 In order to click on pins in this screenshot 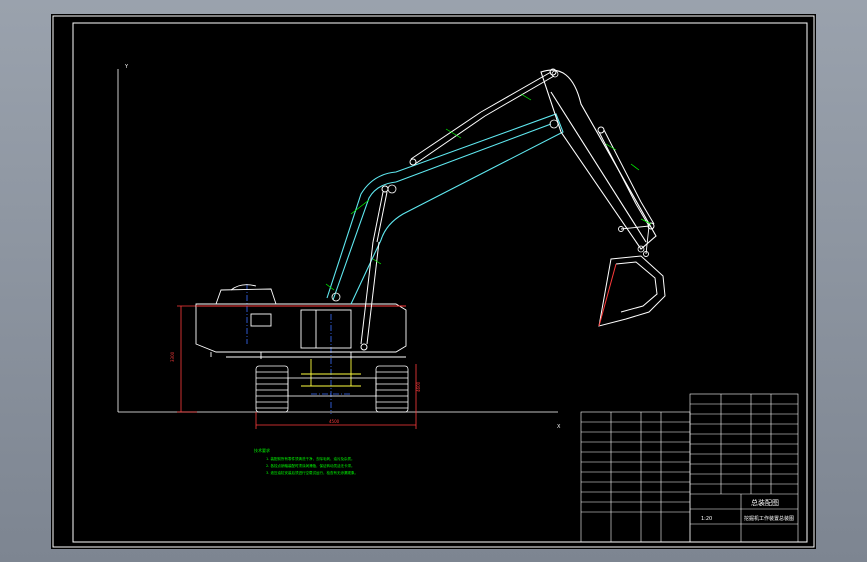, I will do `click(488, 186)`.